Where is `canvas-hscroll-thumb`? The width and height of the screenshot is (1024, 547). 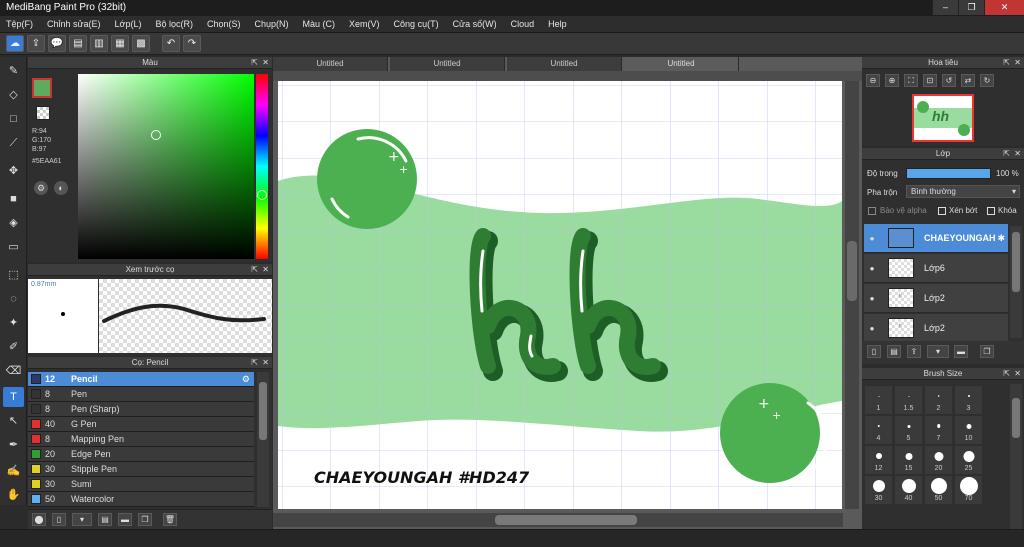 canvas-hscroll-thumb is located at coordinates (566, 520).